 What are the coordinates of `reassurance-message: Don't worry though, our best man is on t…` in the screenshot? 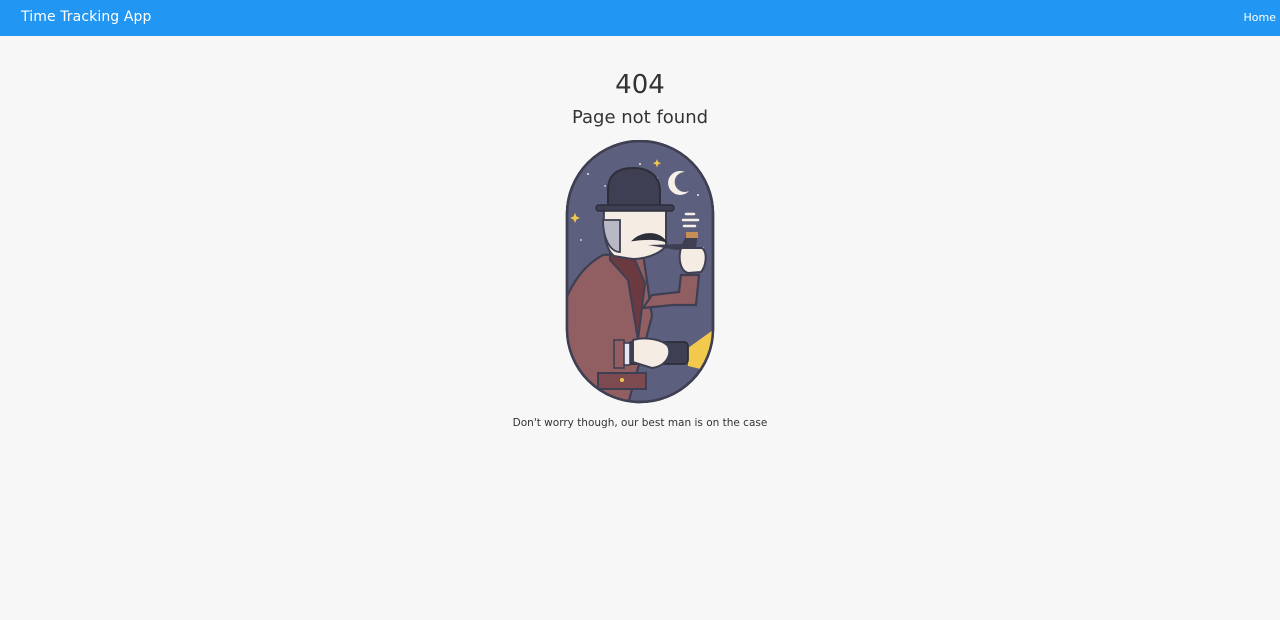 It's located at (640, 423).